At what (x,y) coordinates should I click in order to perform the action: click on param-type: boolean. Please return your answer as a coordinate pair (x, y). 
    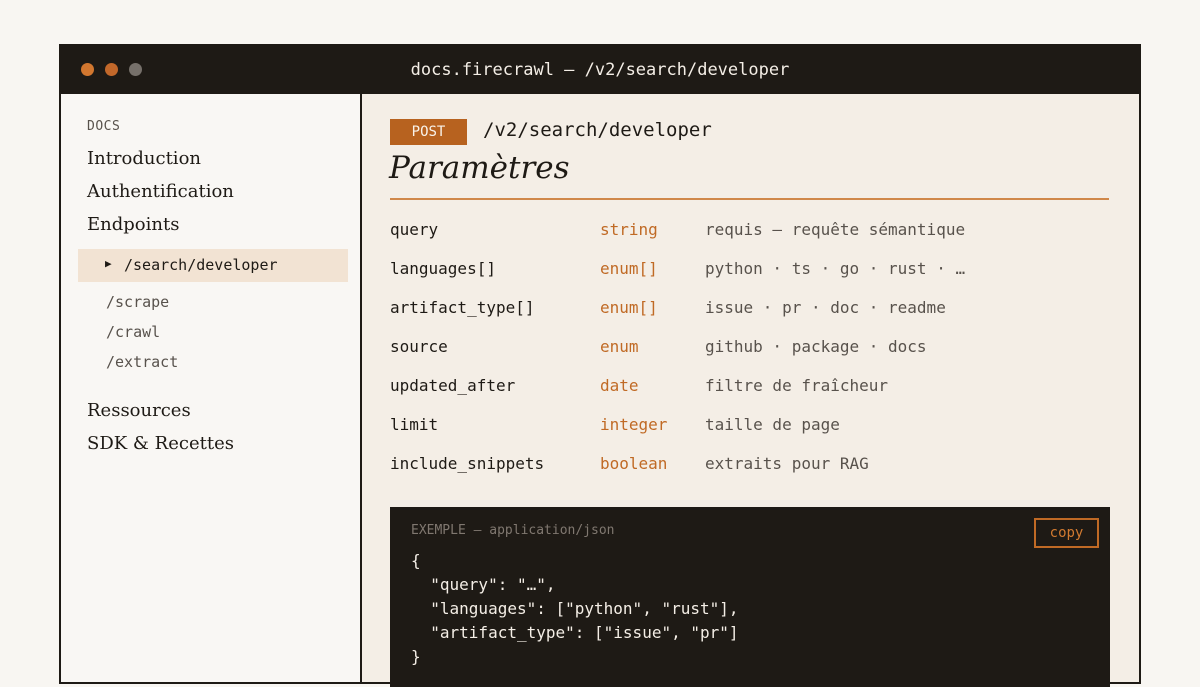
    Looking at the image, I should click on (634, 463).